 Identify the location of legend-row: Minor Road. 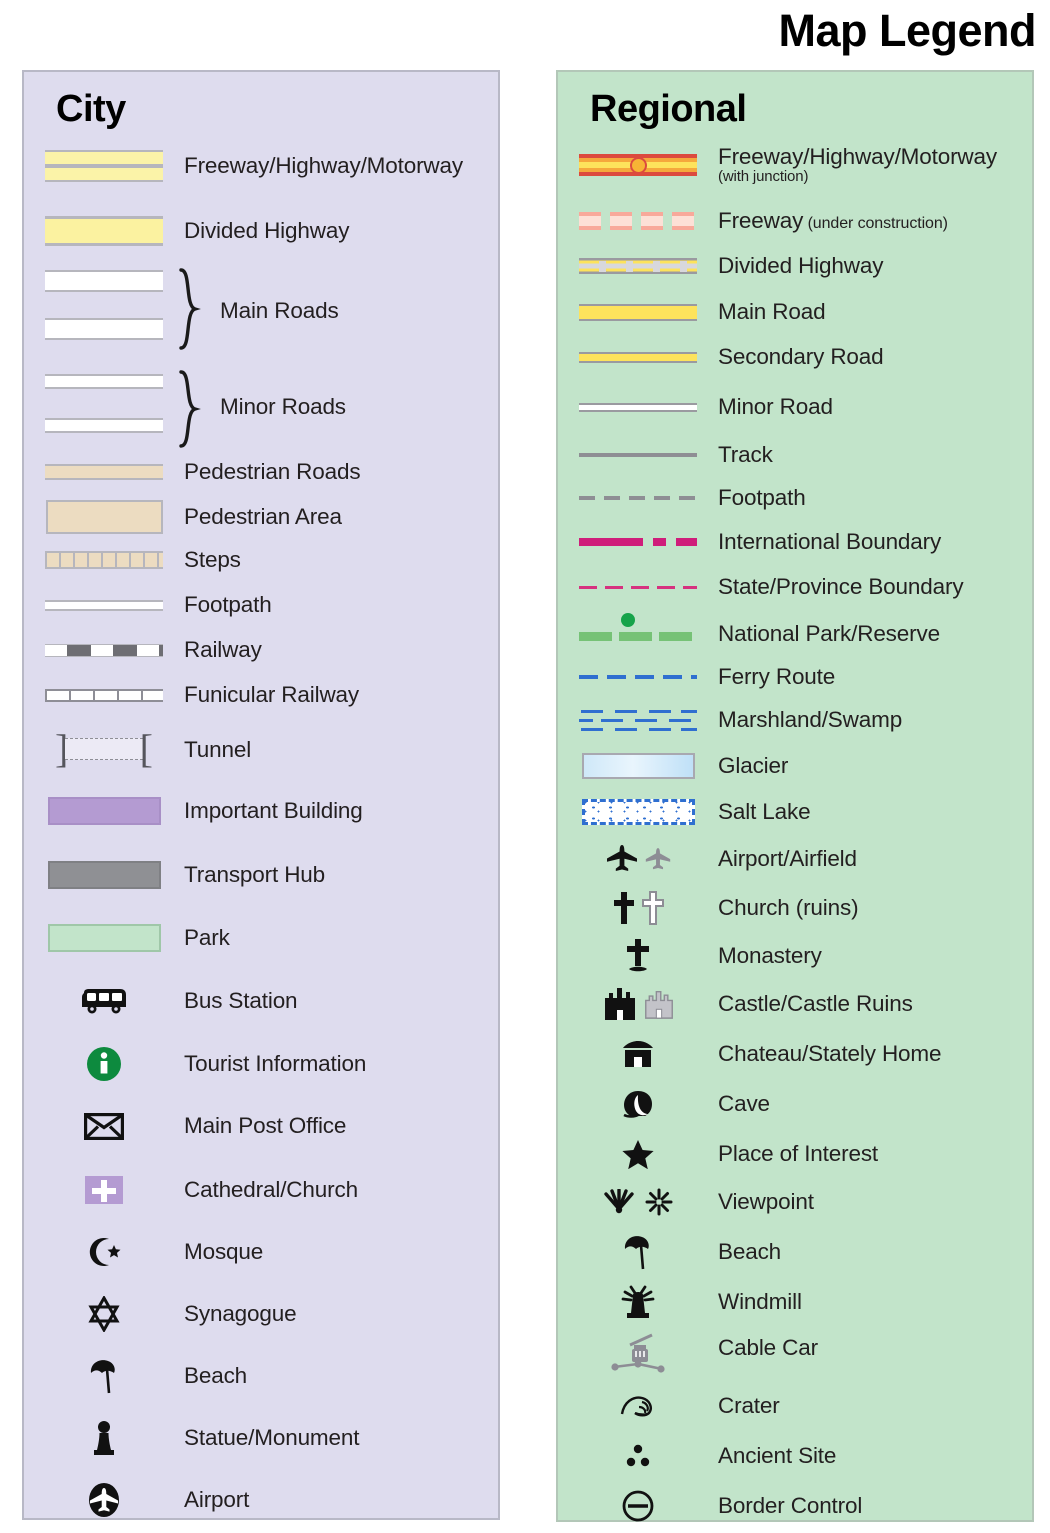
(795, 407).